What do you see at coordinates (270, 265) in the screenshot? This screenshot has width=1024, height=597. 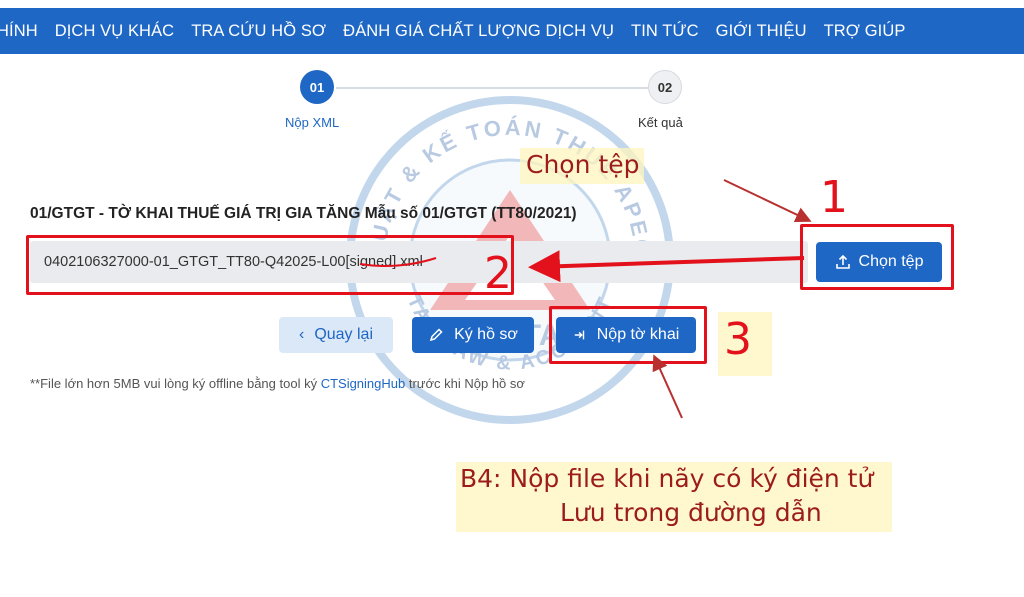 I see `annotation-box-file` at bounding box center [270, 265].